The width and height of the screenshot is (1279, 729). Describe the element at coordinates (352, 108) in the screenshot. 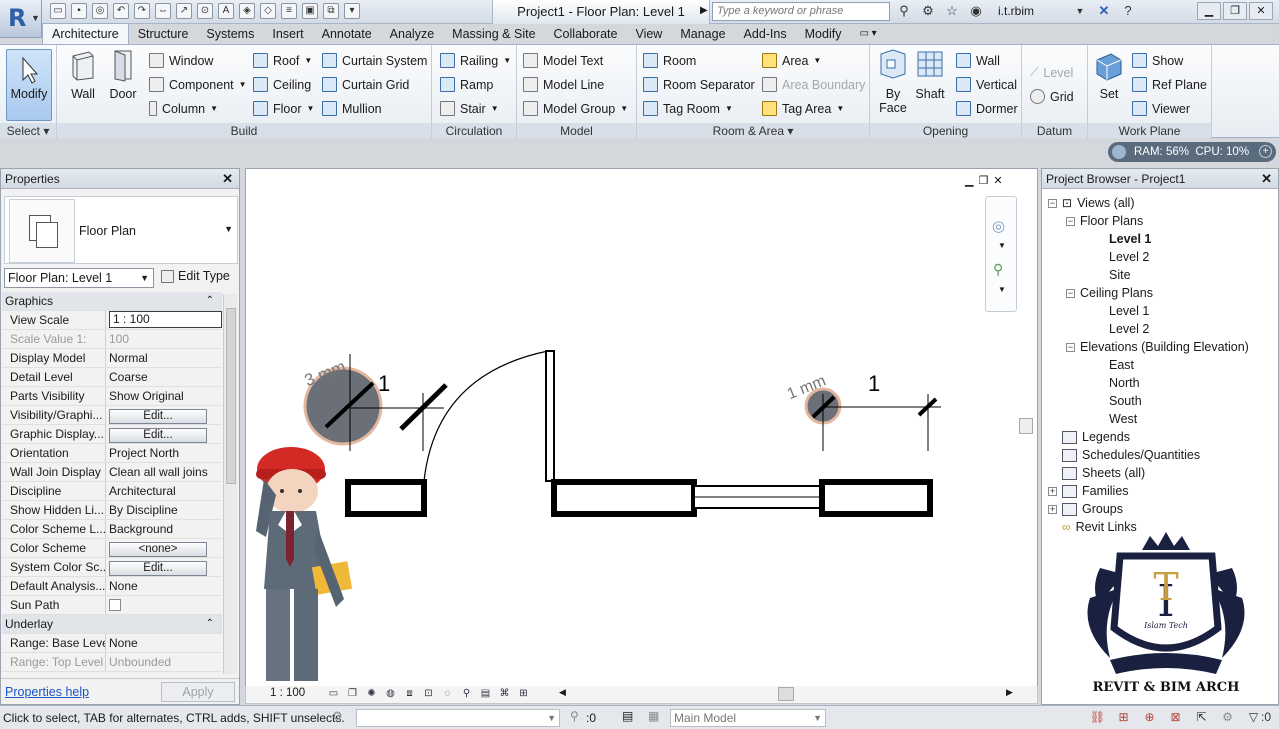

I see `mullion-button: Mullion` at that location.